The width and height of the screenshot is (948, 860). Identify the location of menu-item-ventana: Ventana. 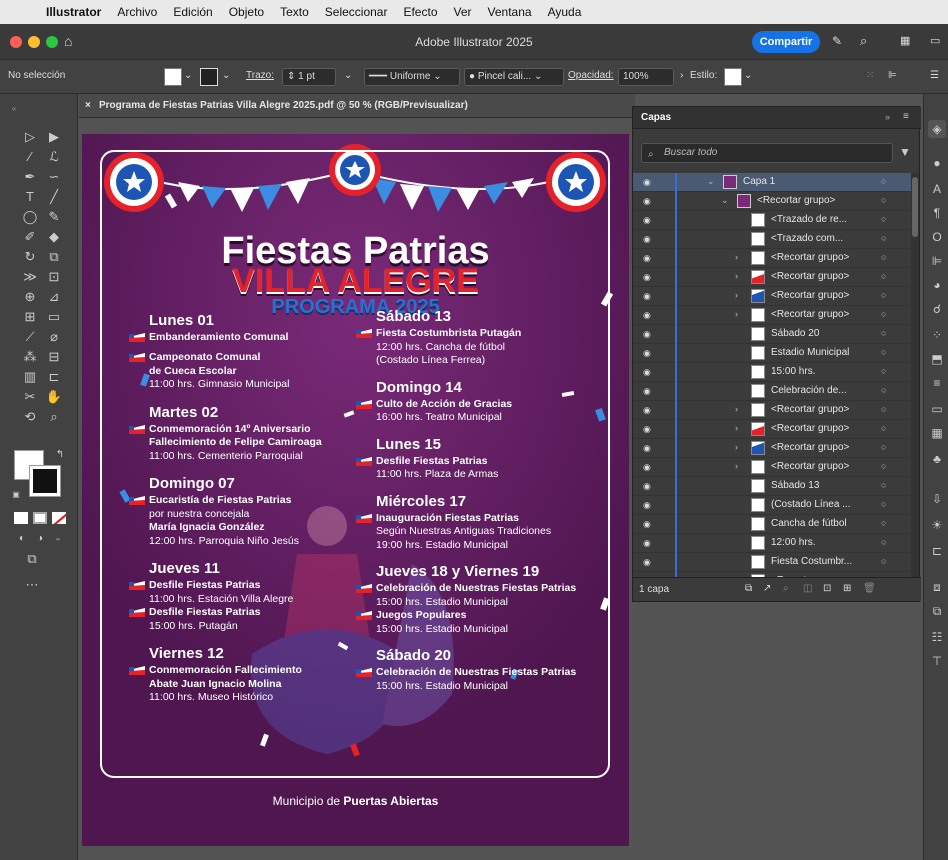
(510, 12).